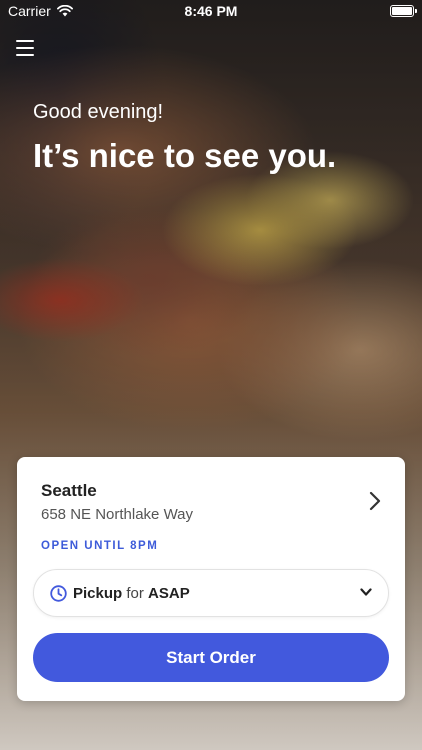  Describe the element at coordinates (117, 514) in the screenshot. I see `location-address: 658 NE Northlake Way` at that location.